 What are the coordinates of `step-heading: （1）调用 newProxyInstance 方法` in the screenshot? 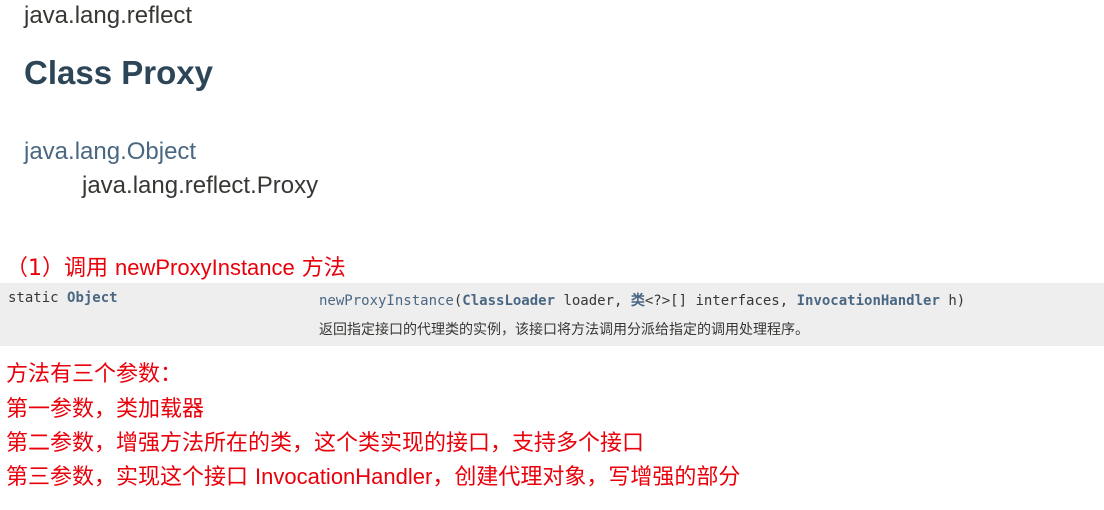 It's located at (176, 266).